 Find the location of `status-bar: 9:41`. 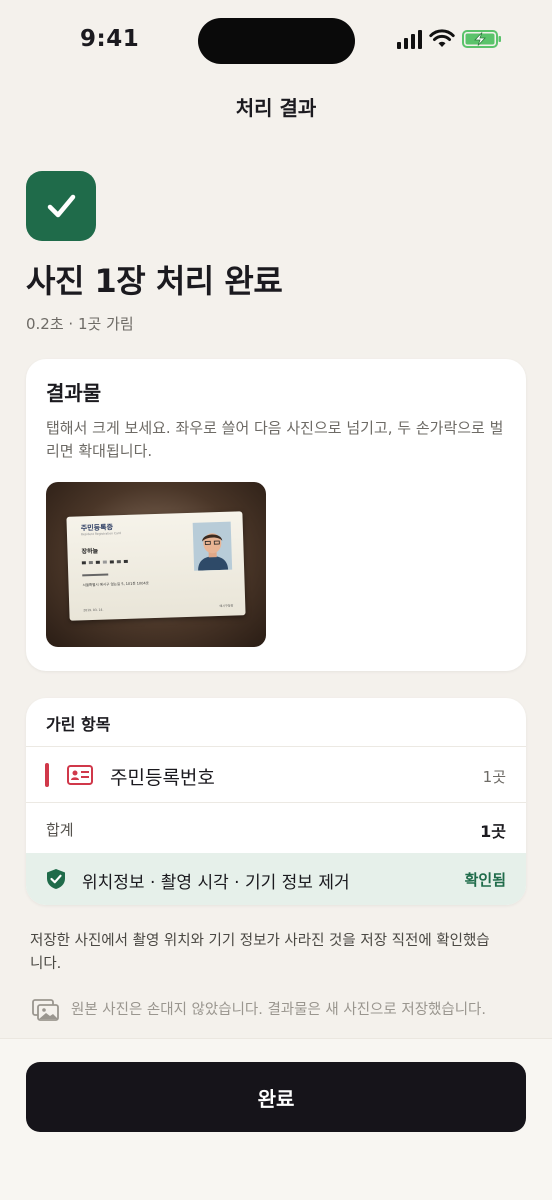

status-bar: 9:41 is located at coordinates (276, 42).